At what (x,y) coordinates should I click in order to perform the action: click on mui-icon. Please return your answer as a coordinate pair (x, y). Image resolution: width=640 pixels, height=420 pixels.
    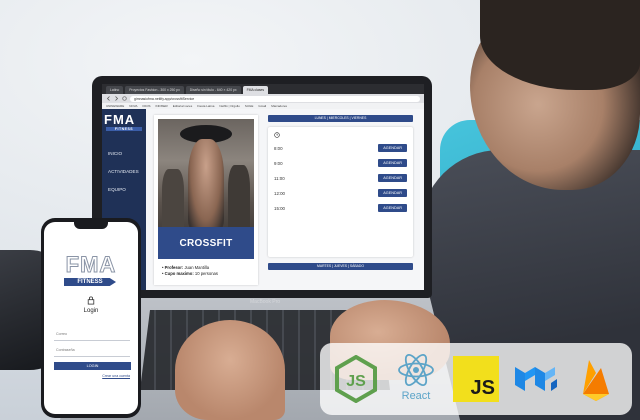
    Looking at the image, I should click on (536, 379).